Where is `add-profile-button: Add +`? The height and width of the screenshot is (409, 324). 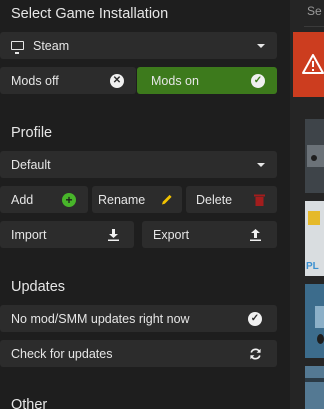
add-profile-button: Add + is located at coordinates (44, 199).